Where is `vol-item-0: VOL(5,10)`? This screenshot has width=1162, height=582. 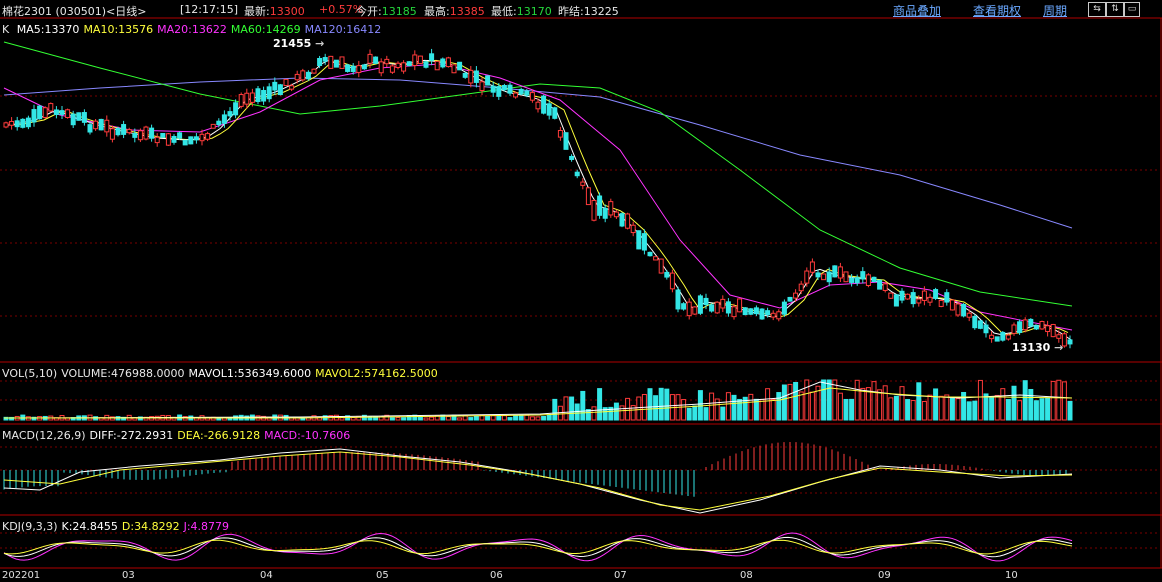 vol-item-0: VOL(5,10) is located at coordinates (30, 373).